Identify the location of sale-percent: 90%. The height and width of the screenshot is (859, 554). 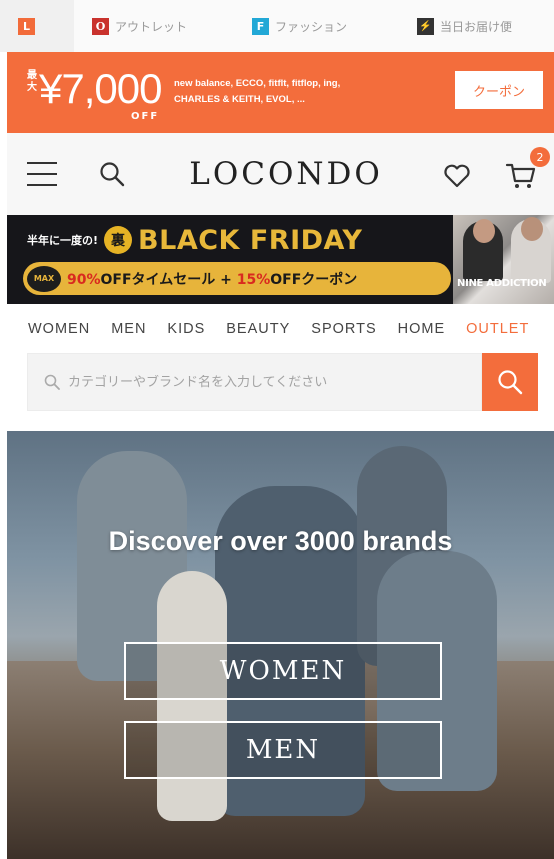
(84, 279).